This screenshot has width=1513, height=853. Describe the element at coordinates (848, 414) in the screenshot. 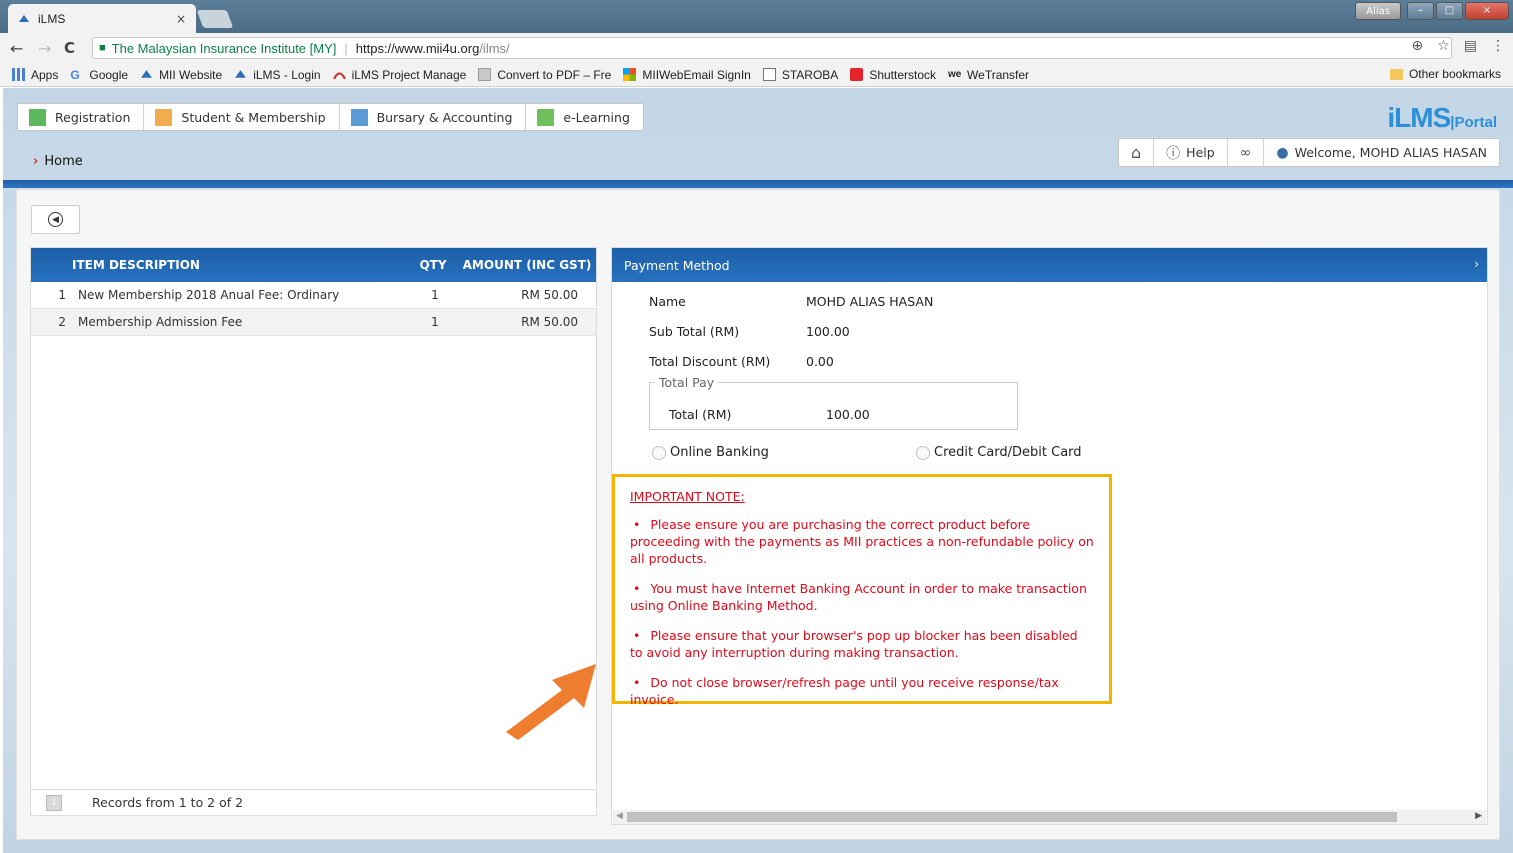

I see `total-value: 100.00` at that location.